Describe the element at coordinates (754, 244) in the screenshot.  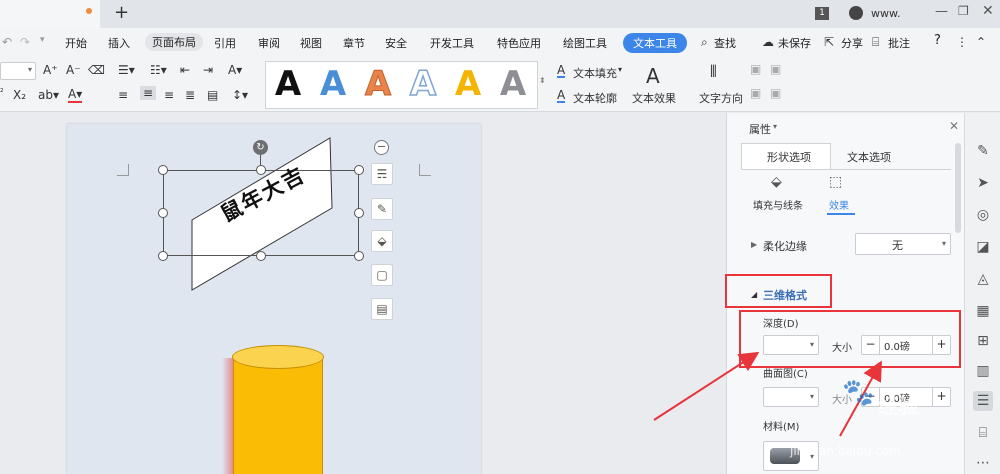
I see `expand-icon: ▶` at that location.